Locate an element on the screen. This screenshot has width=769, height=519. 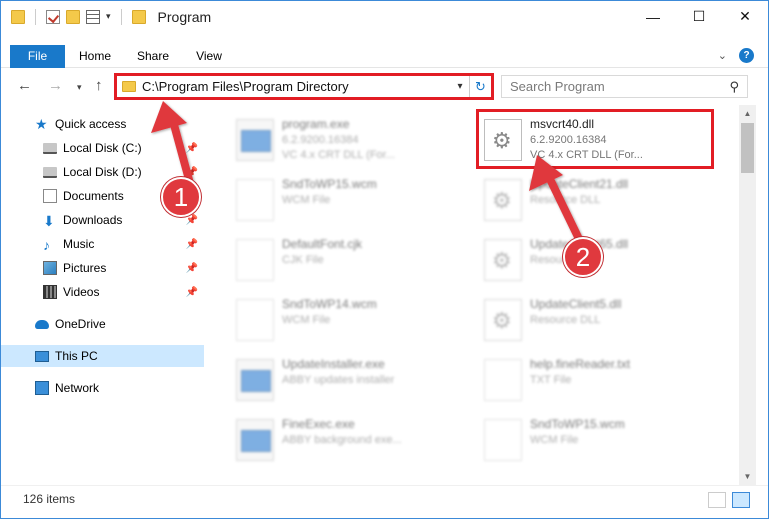
annotation-badge-2: 2 is located at coordinates (583, 257).